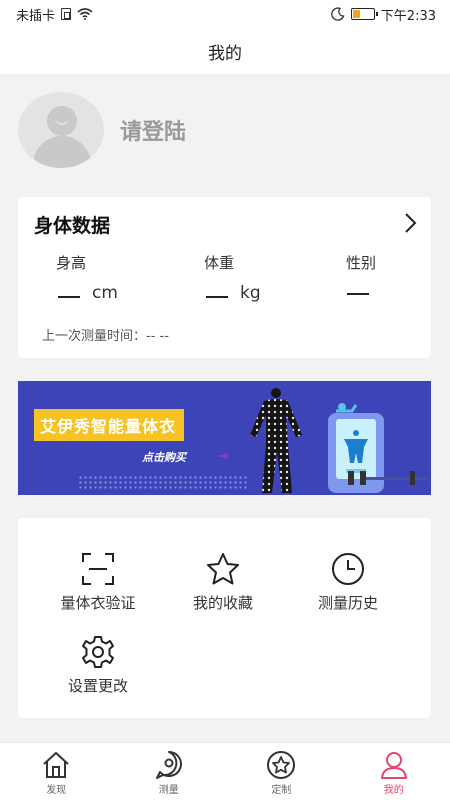 Image resolution: width=450 pixels, height=800 pixels. I want to click on clock-icon, so click(348, 569).